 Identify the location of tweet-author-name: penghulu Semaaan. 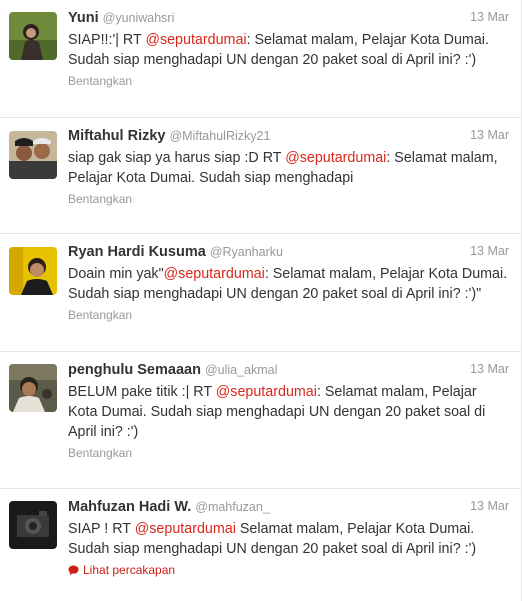
(134, 370).